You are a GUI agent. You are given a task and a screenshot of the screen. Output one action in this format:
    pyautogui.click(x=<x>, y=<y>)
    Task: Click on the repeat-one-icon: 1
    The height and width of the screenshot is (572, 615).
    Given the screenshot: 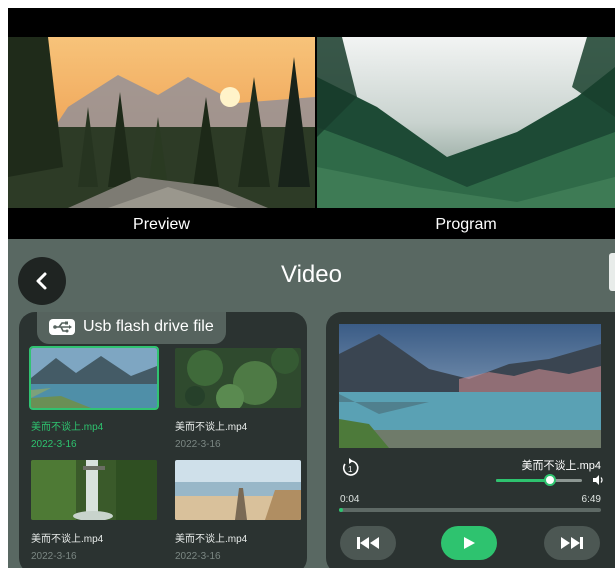 What is the action you would take?
    pyautogui.click(x=350, y=467)
    